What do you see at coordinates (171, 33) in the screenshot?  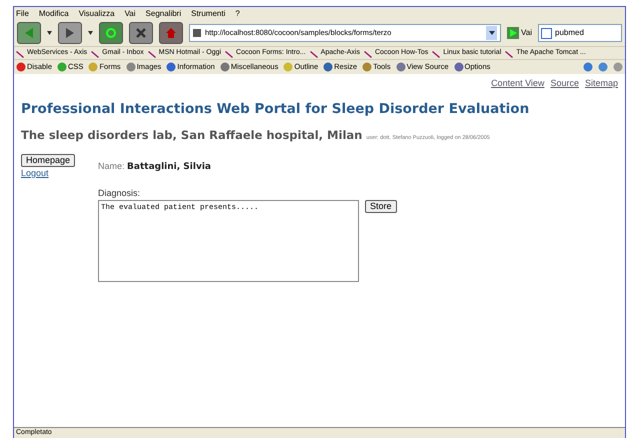 I see `house-icon` at bounding box center [171, 33].